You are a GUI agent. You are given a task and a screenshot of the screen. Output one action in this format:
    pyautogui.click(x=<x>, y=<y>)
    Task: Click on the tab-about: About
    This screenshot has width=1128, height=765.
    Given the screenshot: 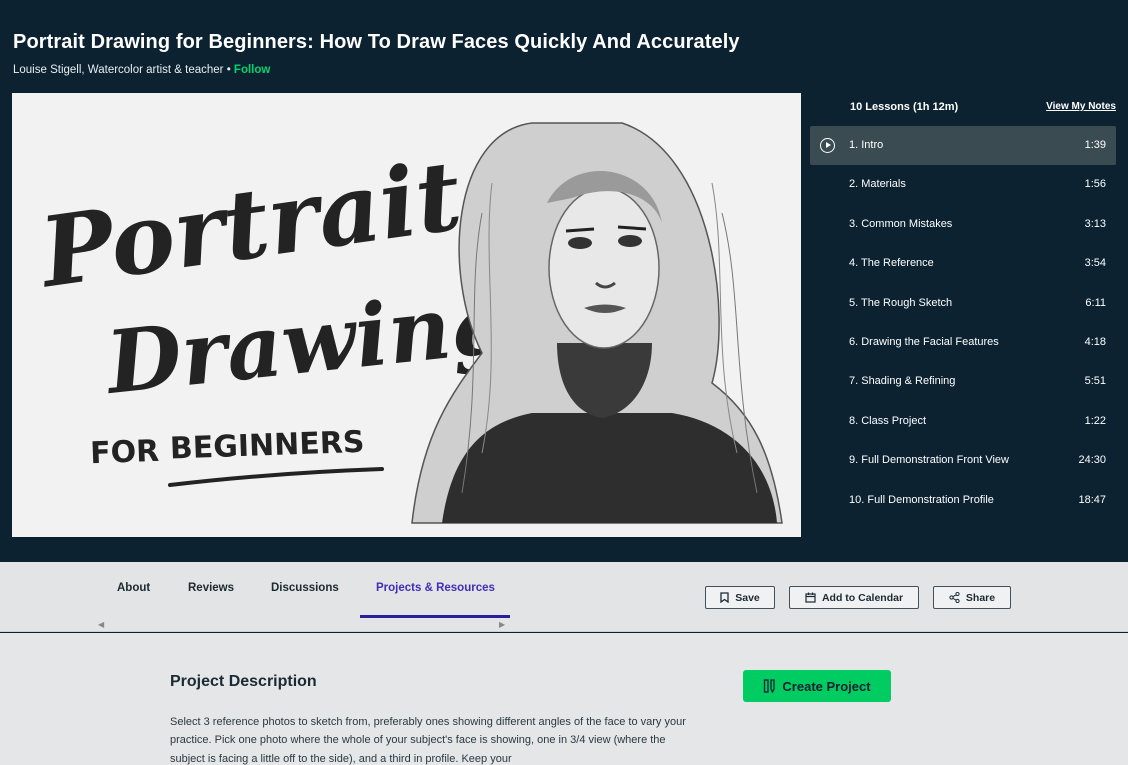 What is the action you would take?
    pyautogui.click(x=133, y=588)
    